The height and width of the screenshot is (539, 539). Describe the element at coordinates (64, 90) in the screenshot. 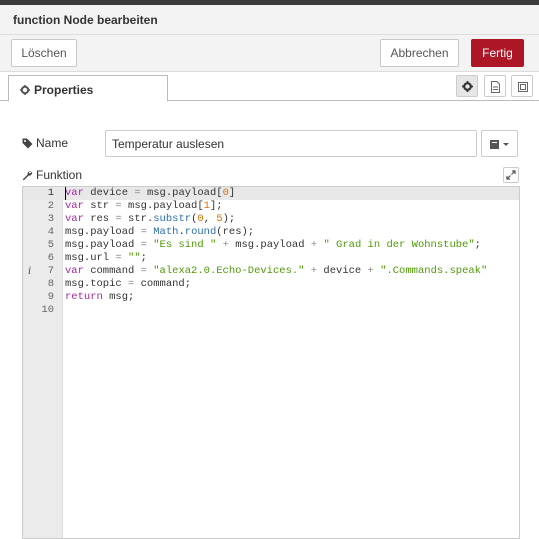

I see `tab-properties-label: Properties` at that location.